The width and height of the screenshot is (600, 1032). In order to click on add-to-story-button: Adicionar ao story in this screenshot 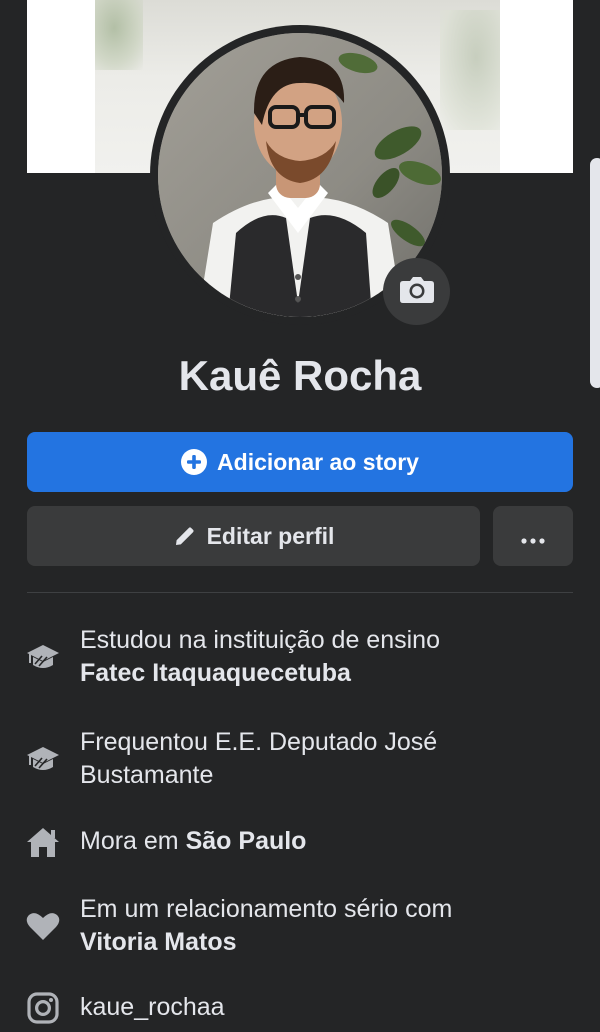, I will do `click(300, 462)`.